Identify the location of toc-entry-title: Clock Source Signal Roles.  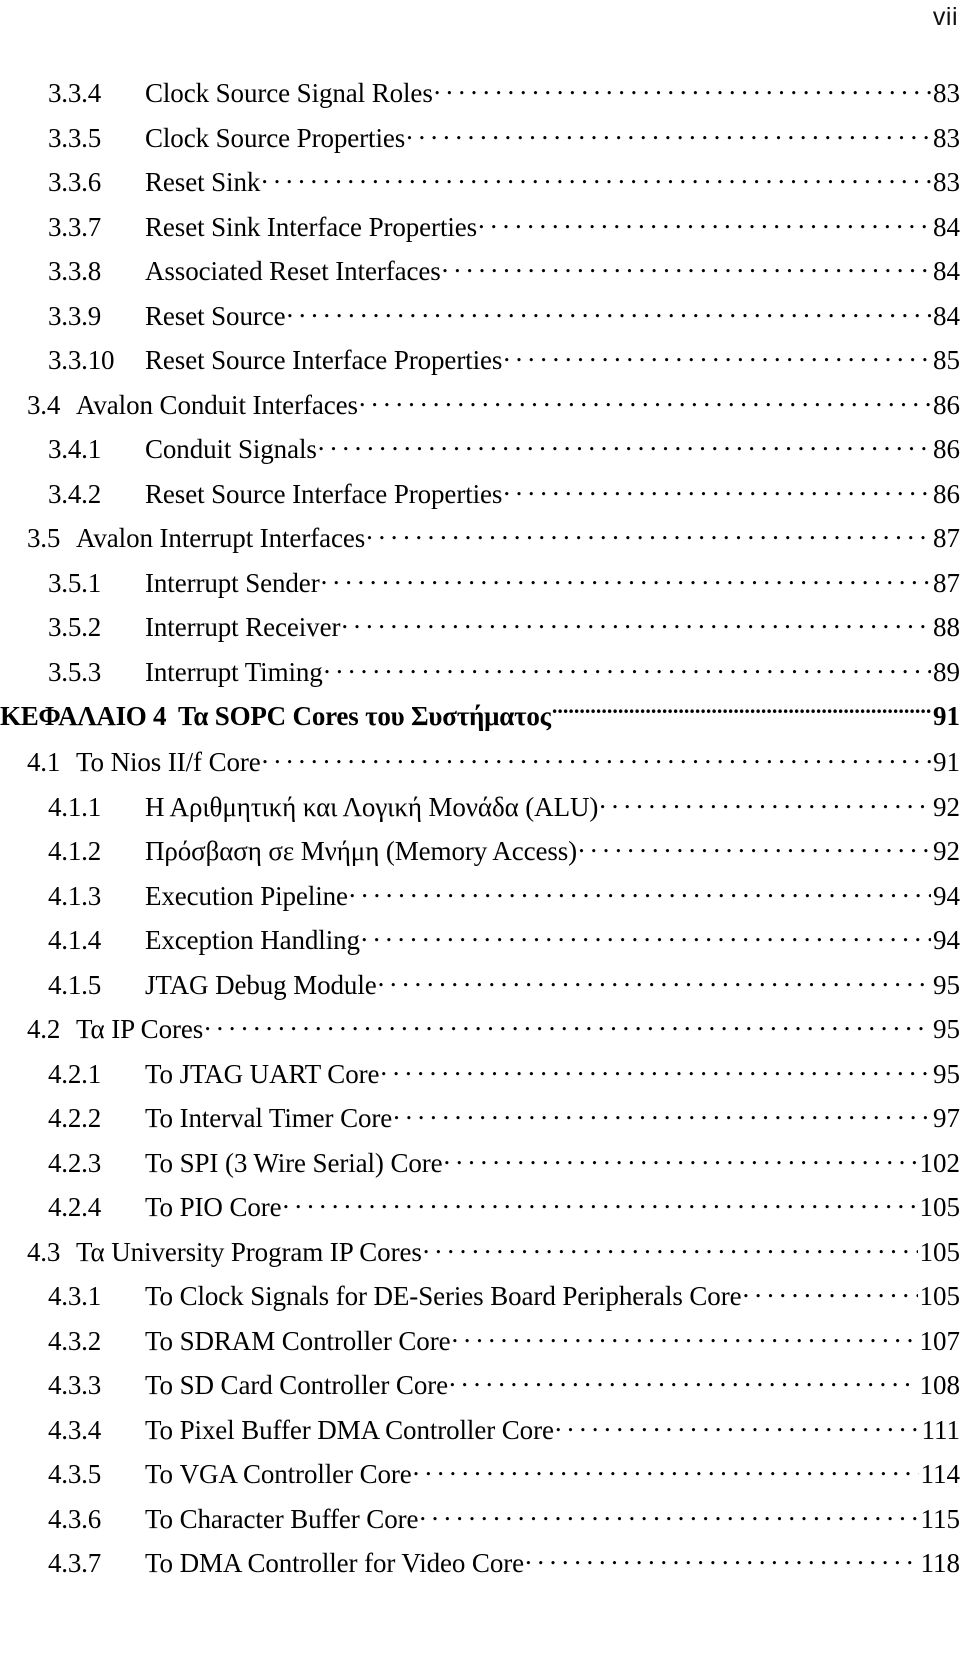
(289, 93).